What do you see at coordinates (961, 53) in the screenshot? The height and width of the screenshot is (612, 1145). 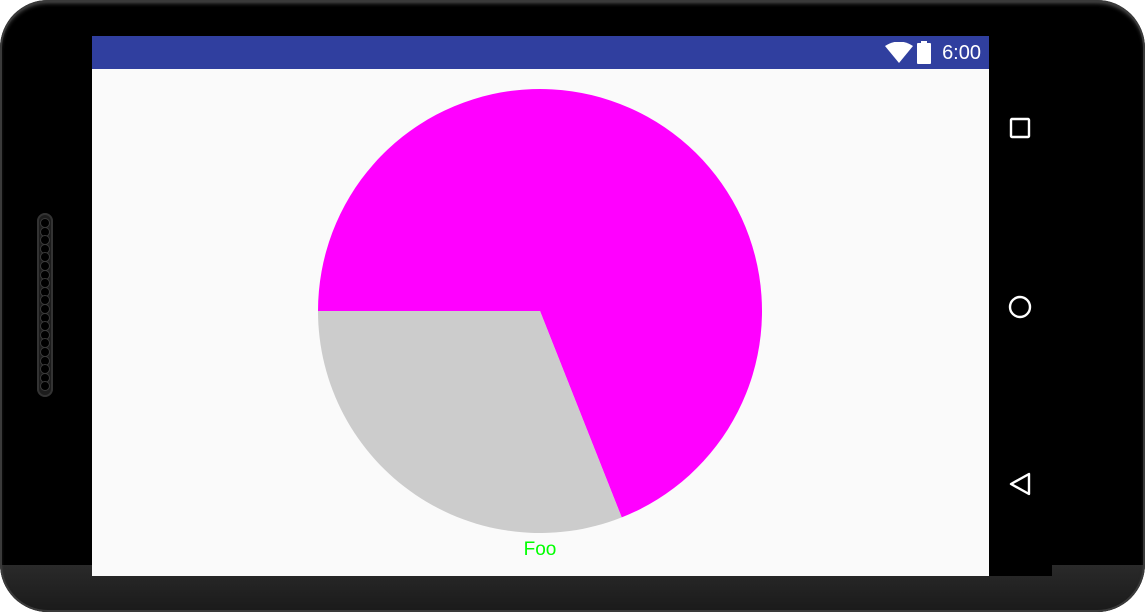 I see `status-time: 6:00` at bounding box center [961, 53].